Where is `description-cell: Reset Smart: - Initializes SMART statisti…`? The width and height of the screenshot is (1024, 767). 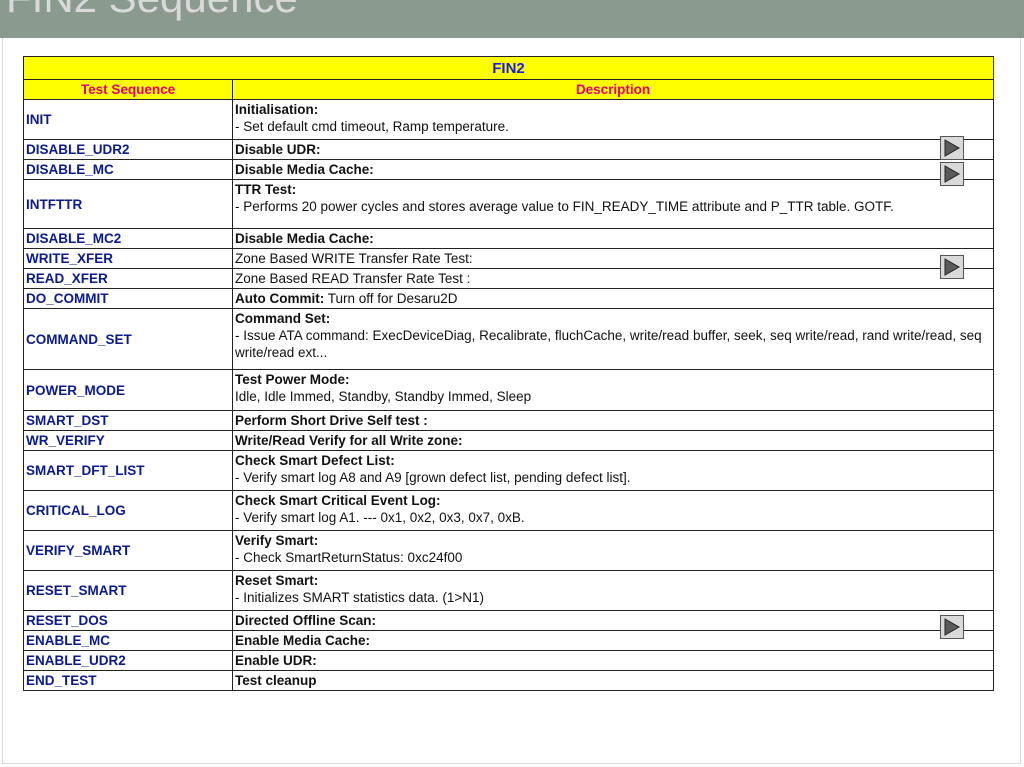 description-cell: Reset Smart: - Initializes SMART statisti… is located at coordinates (613, 590).